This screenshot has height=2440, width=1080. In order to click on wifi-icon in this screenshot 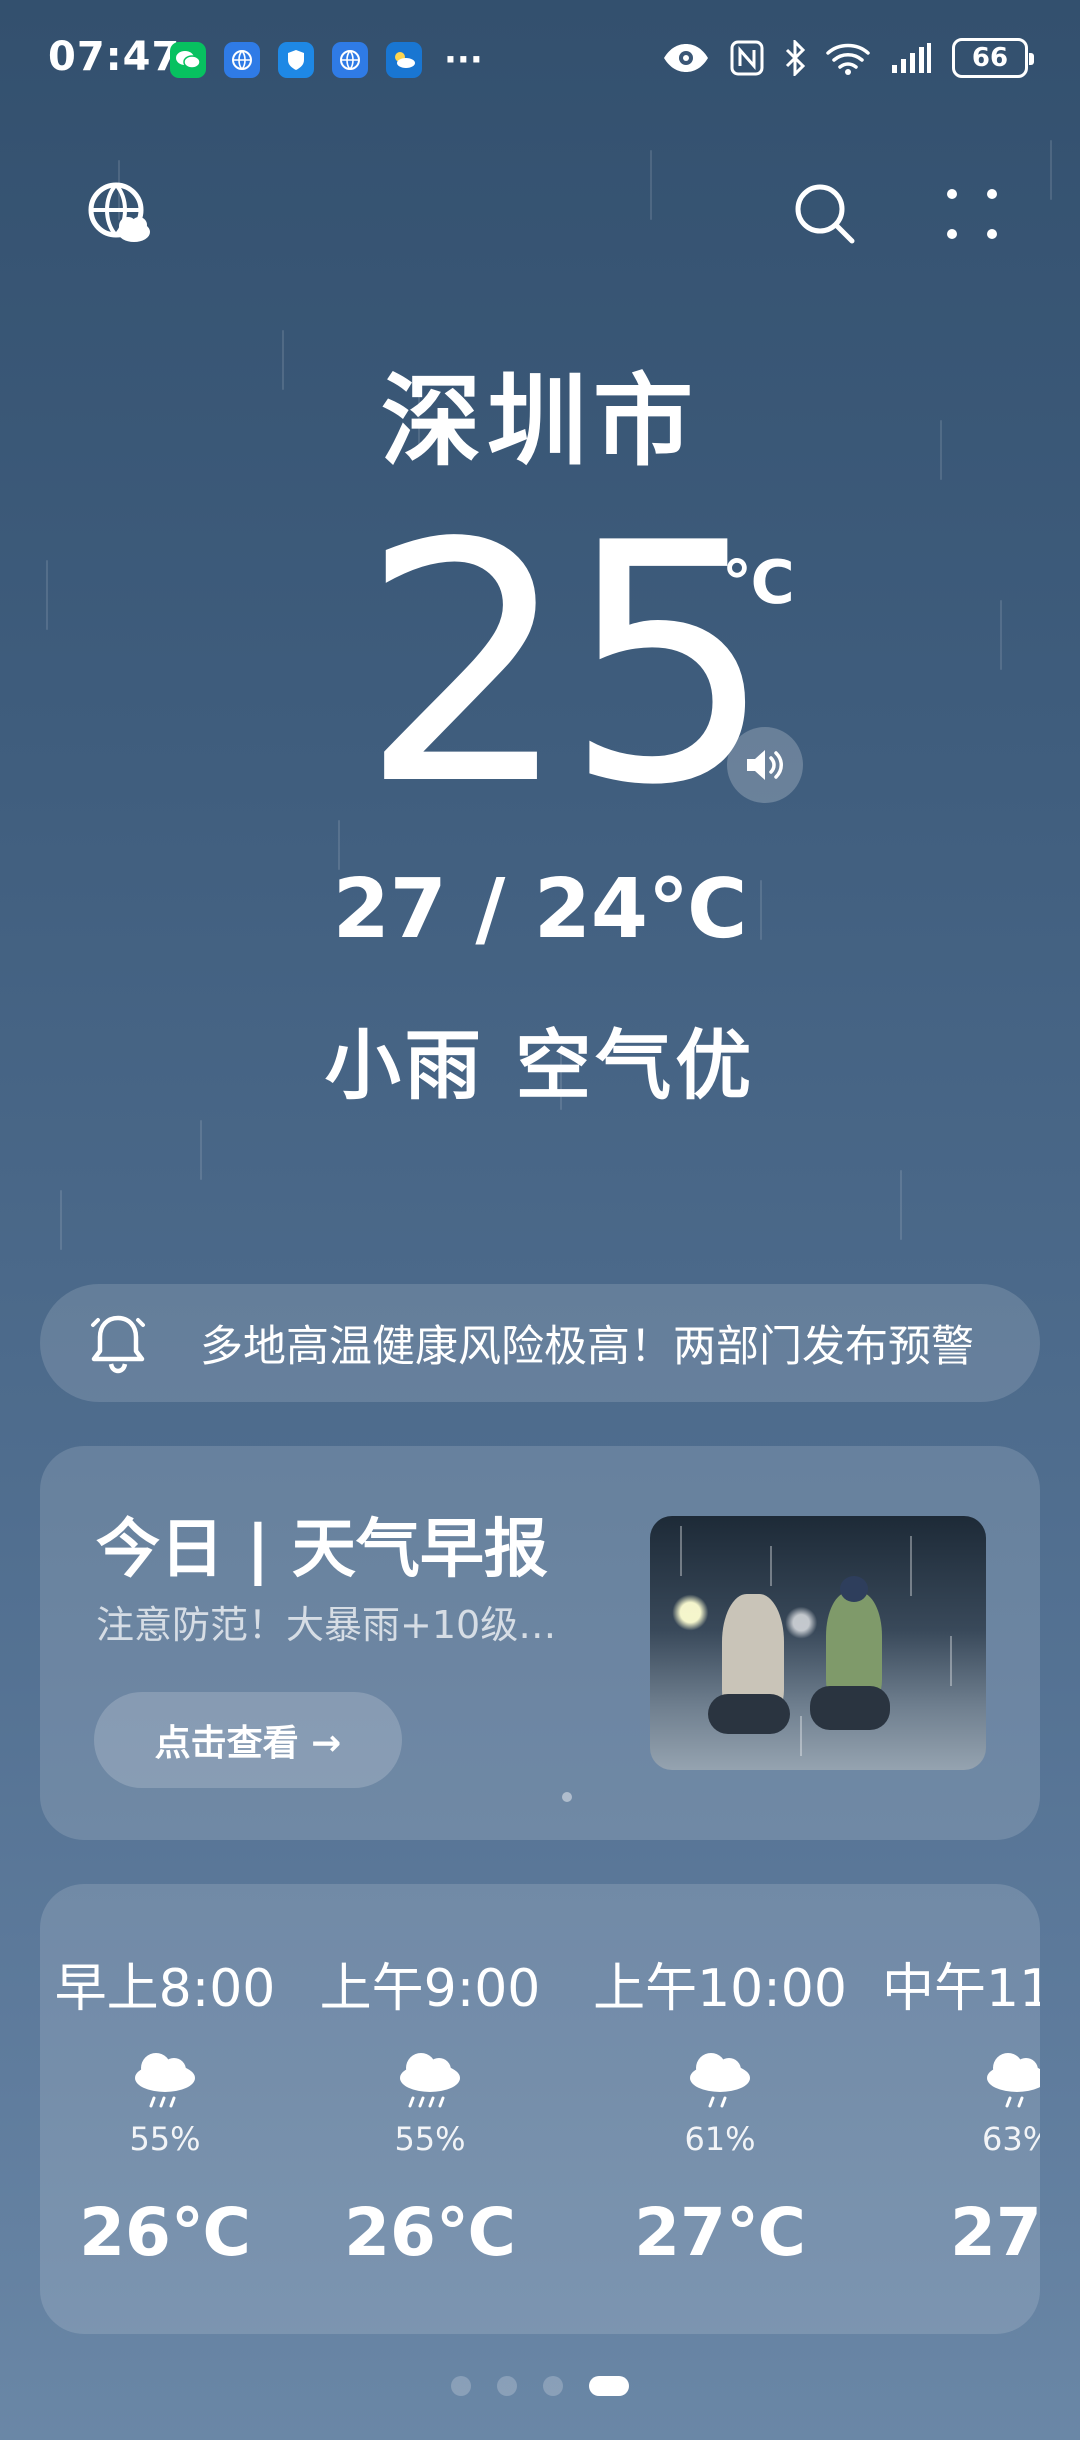, I will do `click(848, 59)`.